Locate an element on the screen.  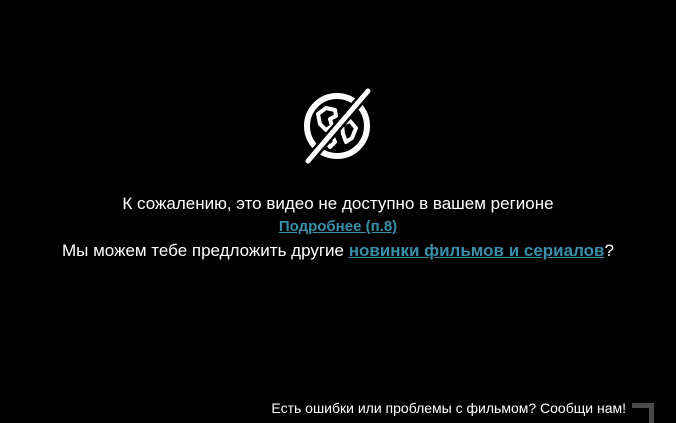
more-info-line: Подробнее (п.8) is located at coordinates (338, 227).